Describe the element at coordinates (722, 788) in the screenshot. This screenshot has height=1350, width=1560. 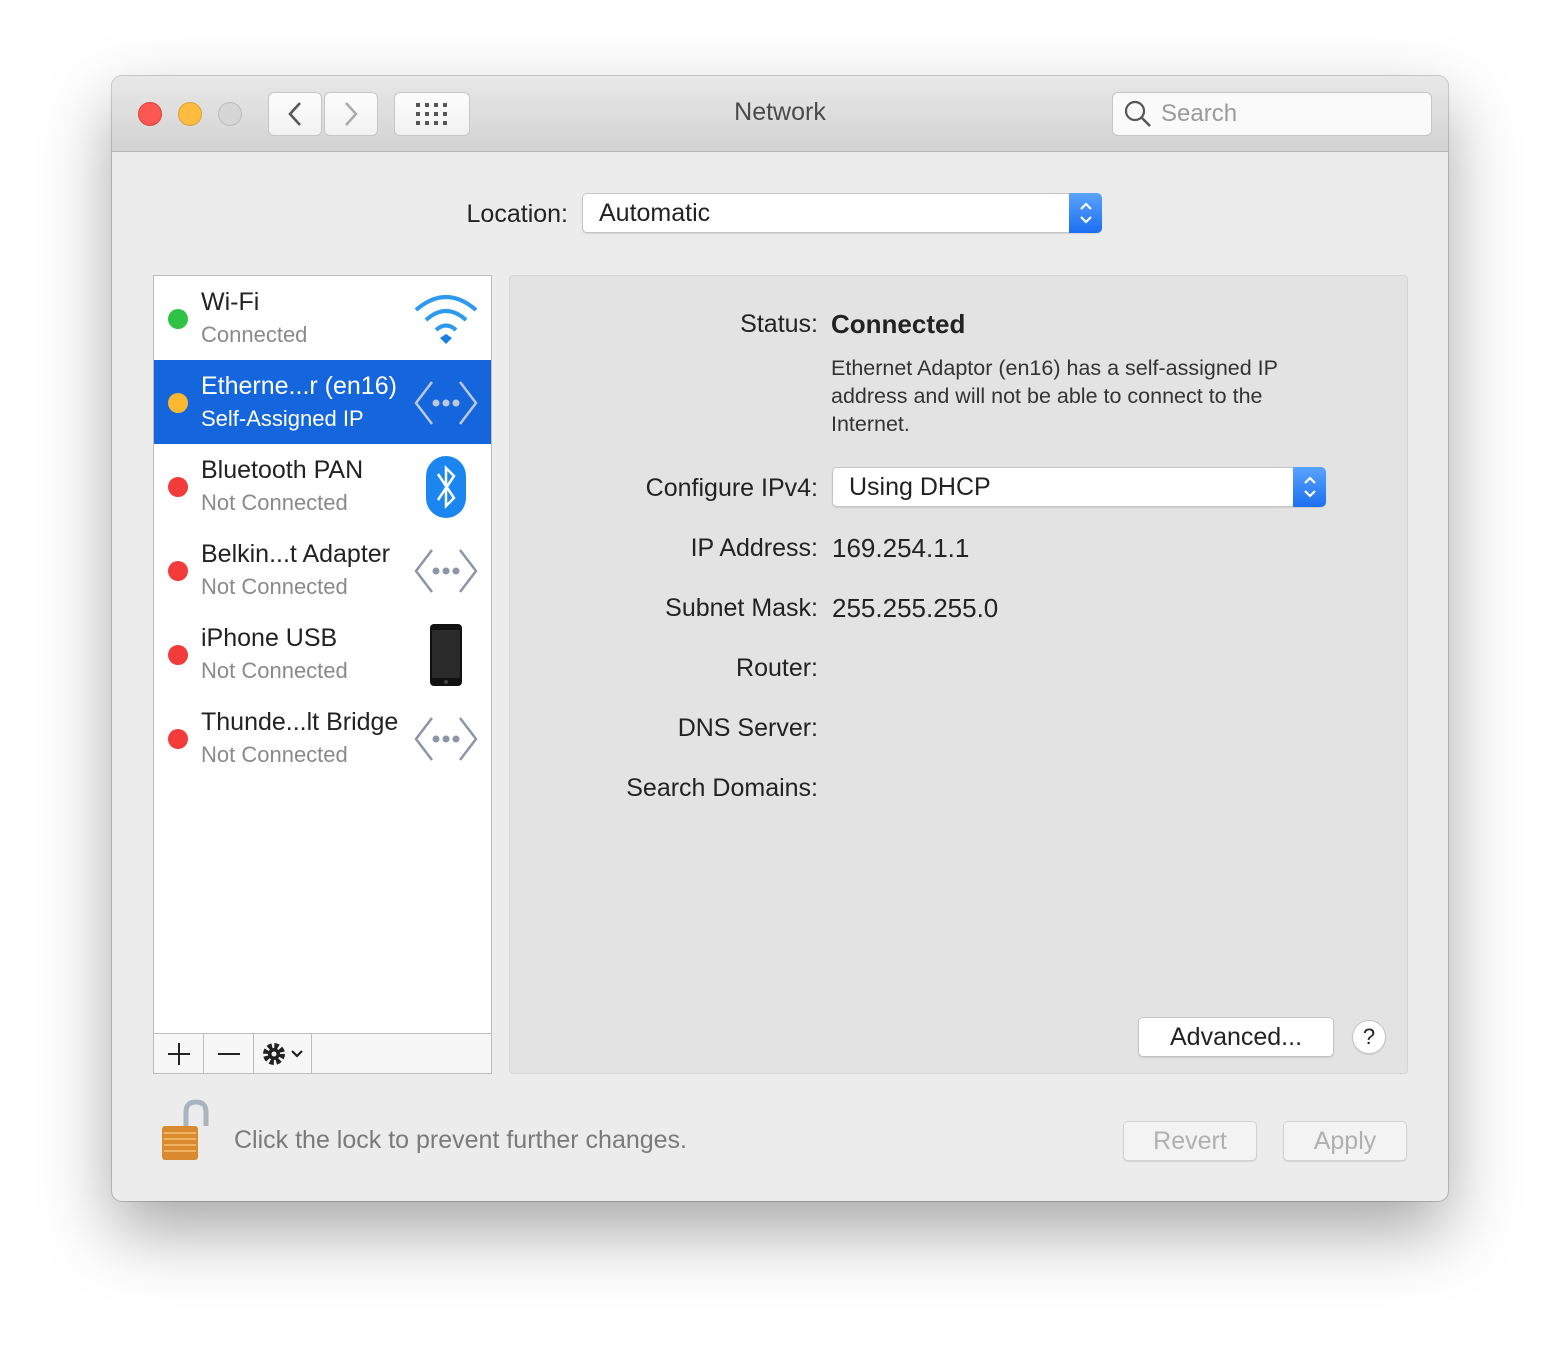
I see `search-domains-label: Search Domains:` at that location.